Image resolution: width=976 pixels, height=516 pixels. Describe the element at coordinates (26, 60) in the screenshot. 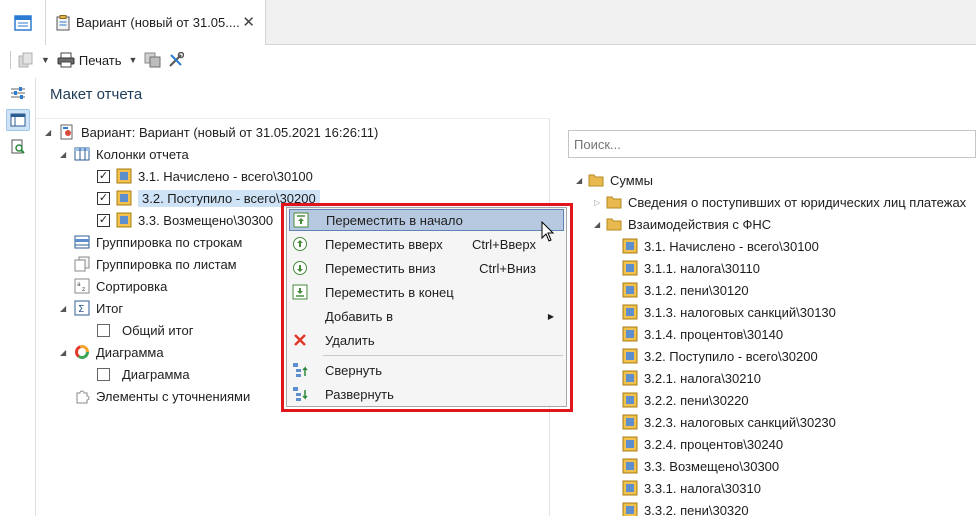

I see `copy-button` at that location.